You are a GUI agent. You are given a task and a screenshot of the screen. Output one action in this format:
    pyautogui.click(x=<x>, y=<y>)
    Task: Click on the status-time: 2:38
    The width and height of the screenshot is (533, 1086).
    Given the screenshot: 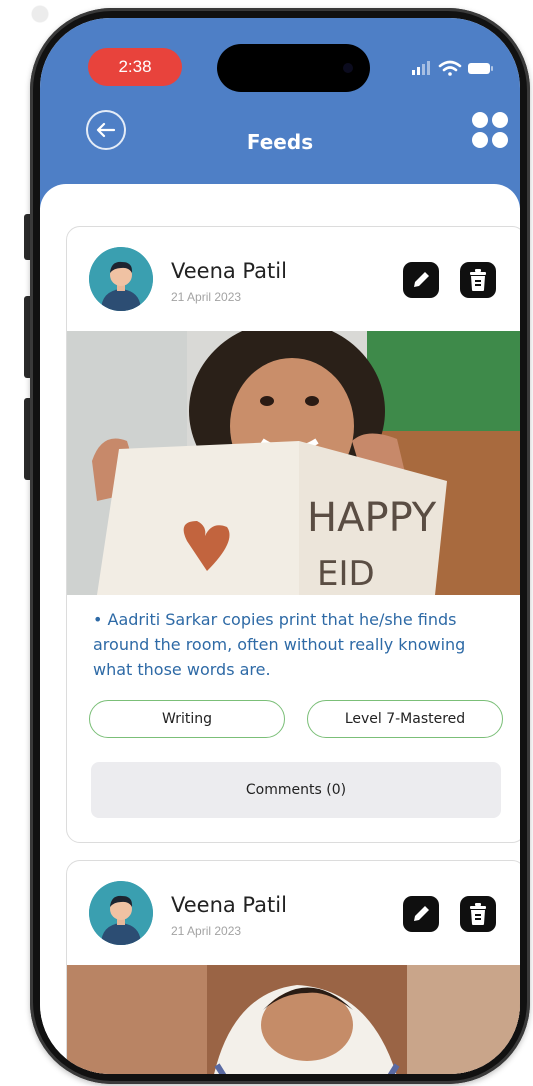 What is the action you would take?
    pyautogui.click(x=135, y=67)
    